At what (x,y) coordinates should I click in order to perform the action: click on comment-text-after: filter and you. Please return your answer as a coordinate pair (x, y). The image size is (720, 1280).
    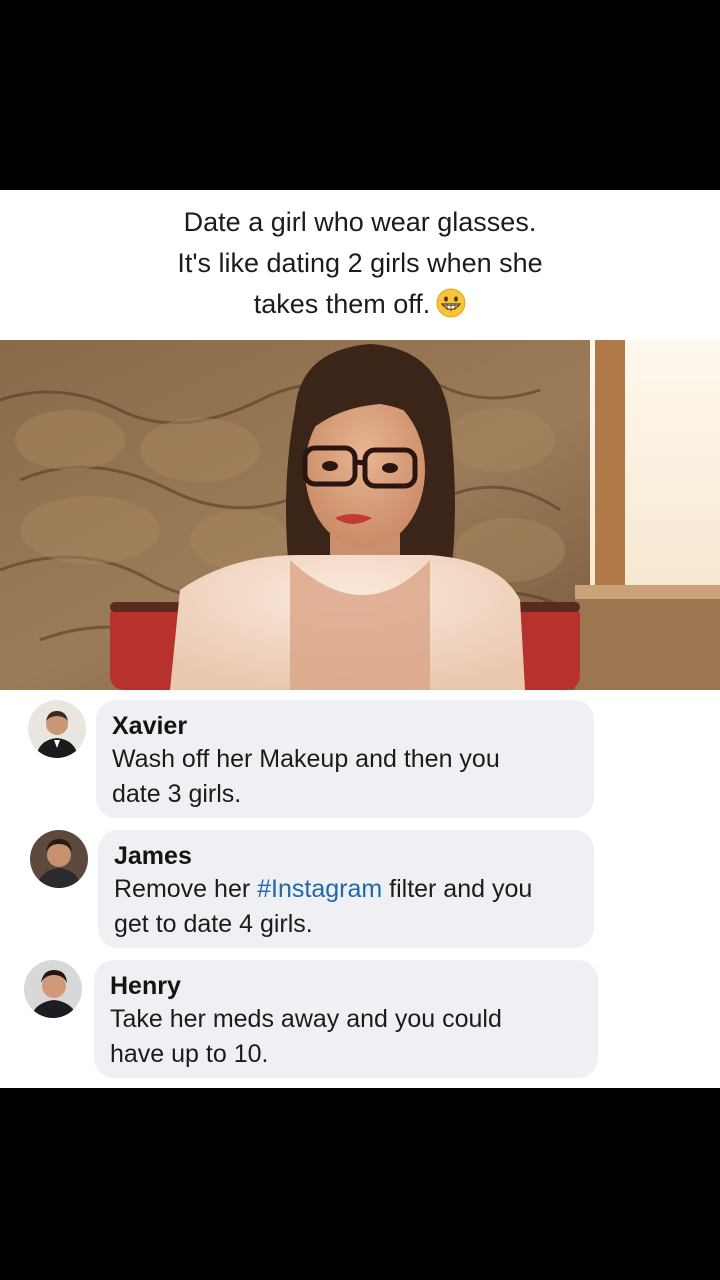
    Looking at the image, I should click on (457, 889).